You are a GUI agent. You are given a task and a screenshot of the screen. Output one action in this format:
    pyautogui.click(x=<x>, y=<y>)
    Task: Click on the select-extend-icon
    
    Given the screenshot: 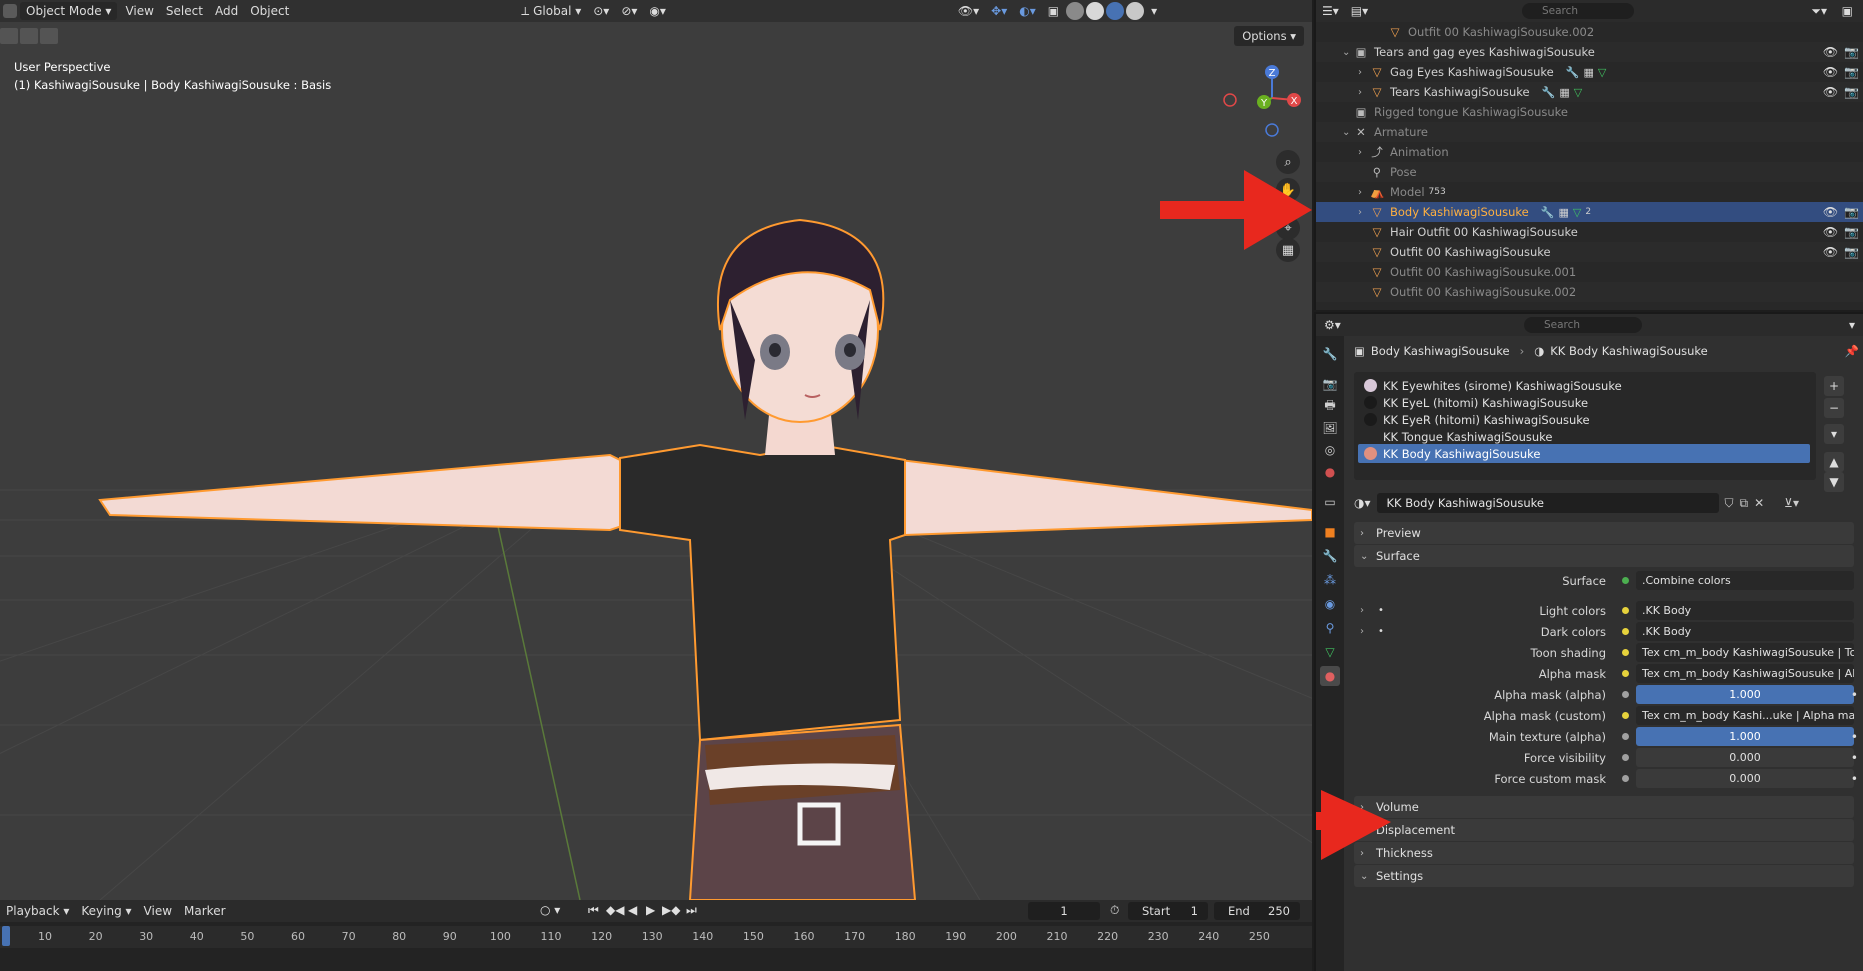 What is the action you would take?
    pyautogui.click(x=29, y=36)
    